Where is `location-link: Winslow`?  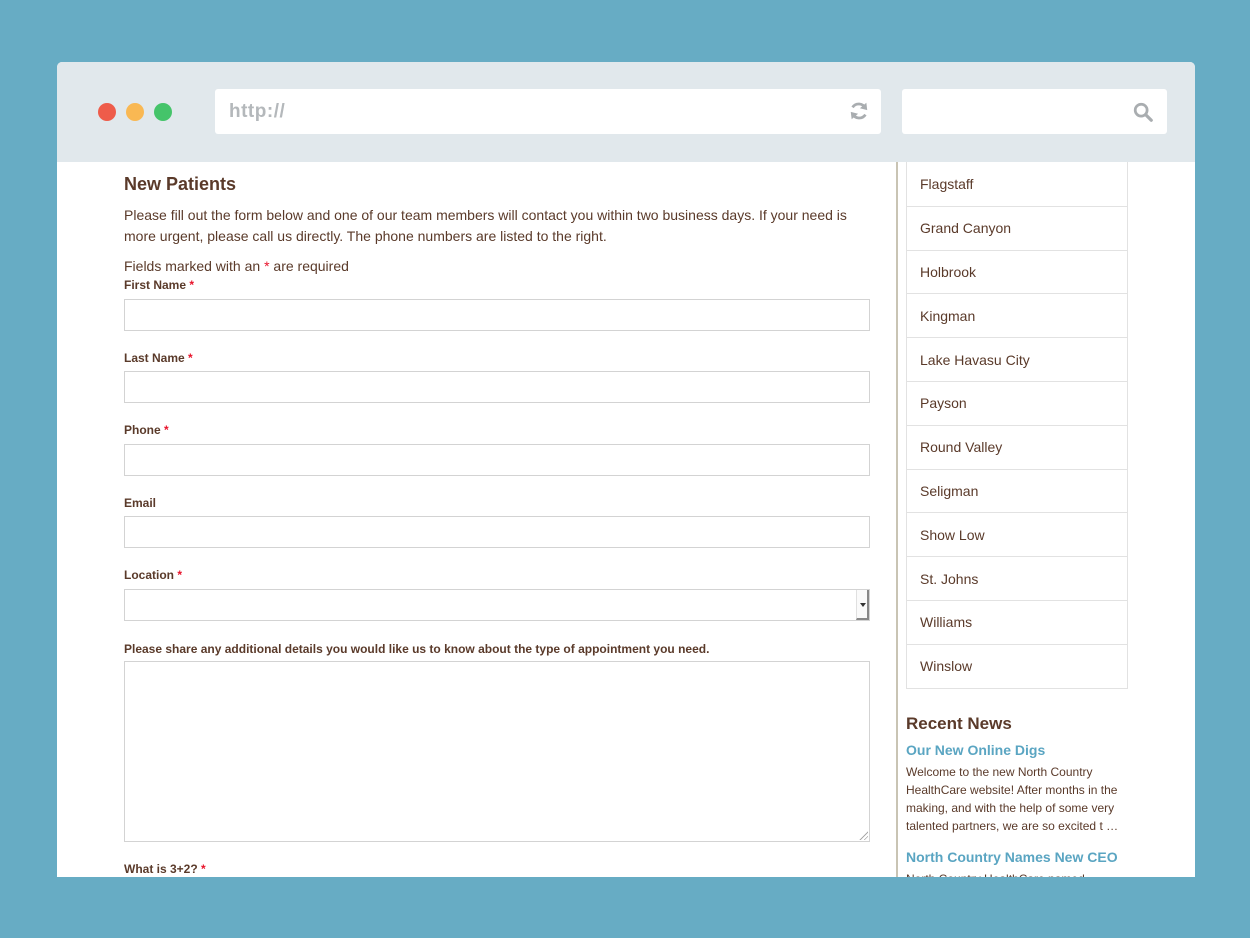
location-link: Winslow is located at coordinates (1017, 665).